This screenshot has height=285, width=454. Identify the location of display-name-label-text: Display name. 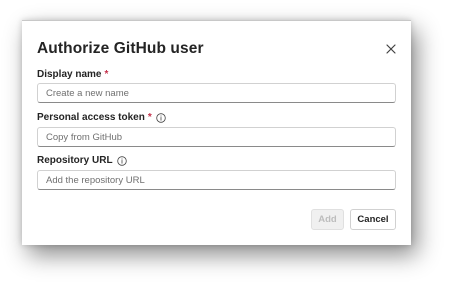
(69, 74).